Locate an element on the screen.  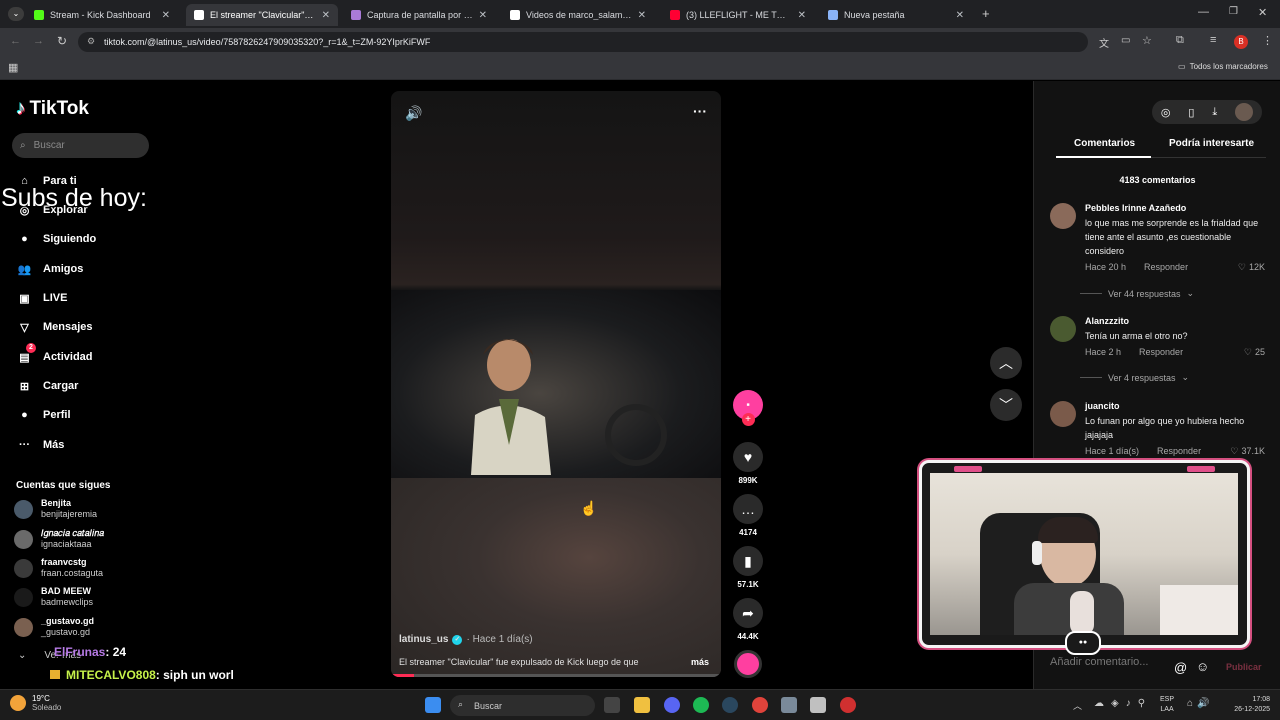
volume-icon: 🔊 is located at coordinates (413, 113).